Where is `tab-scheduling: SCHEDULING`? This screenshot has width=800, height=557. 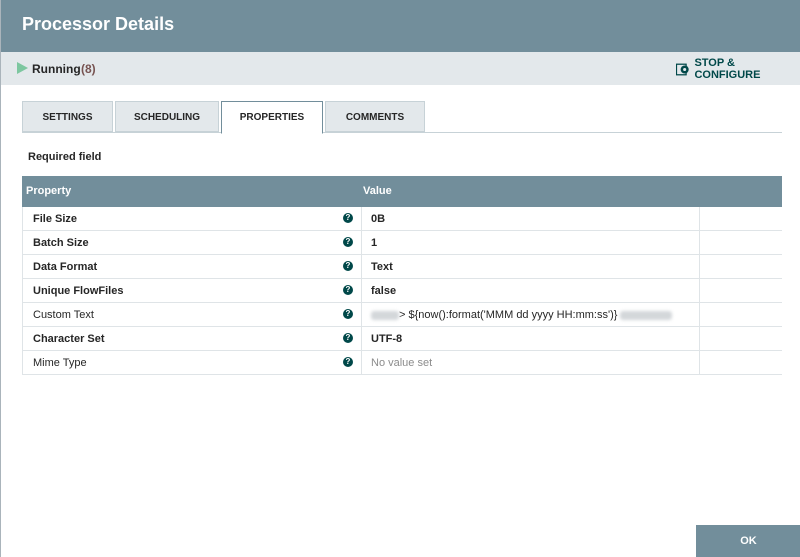
tab-scheduling: SCHEDULING is located at coordinates (167, 116).